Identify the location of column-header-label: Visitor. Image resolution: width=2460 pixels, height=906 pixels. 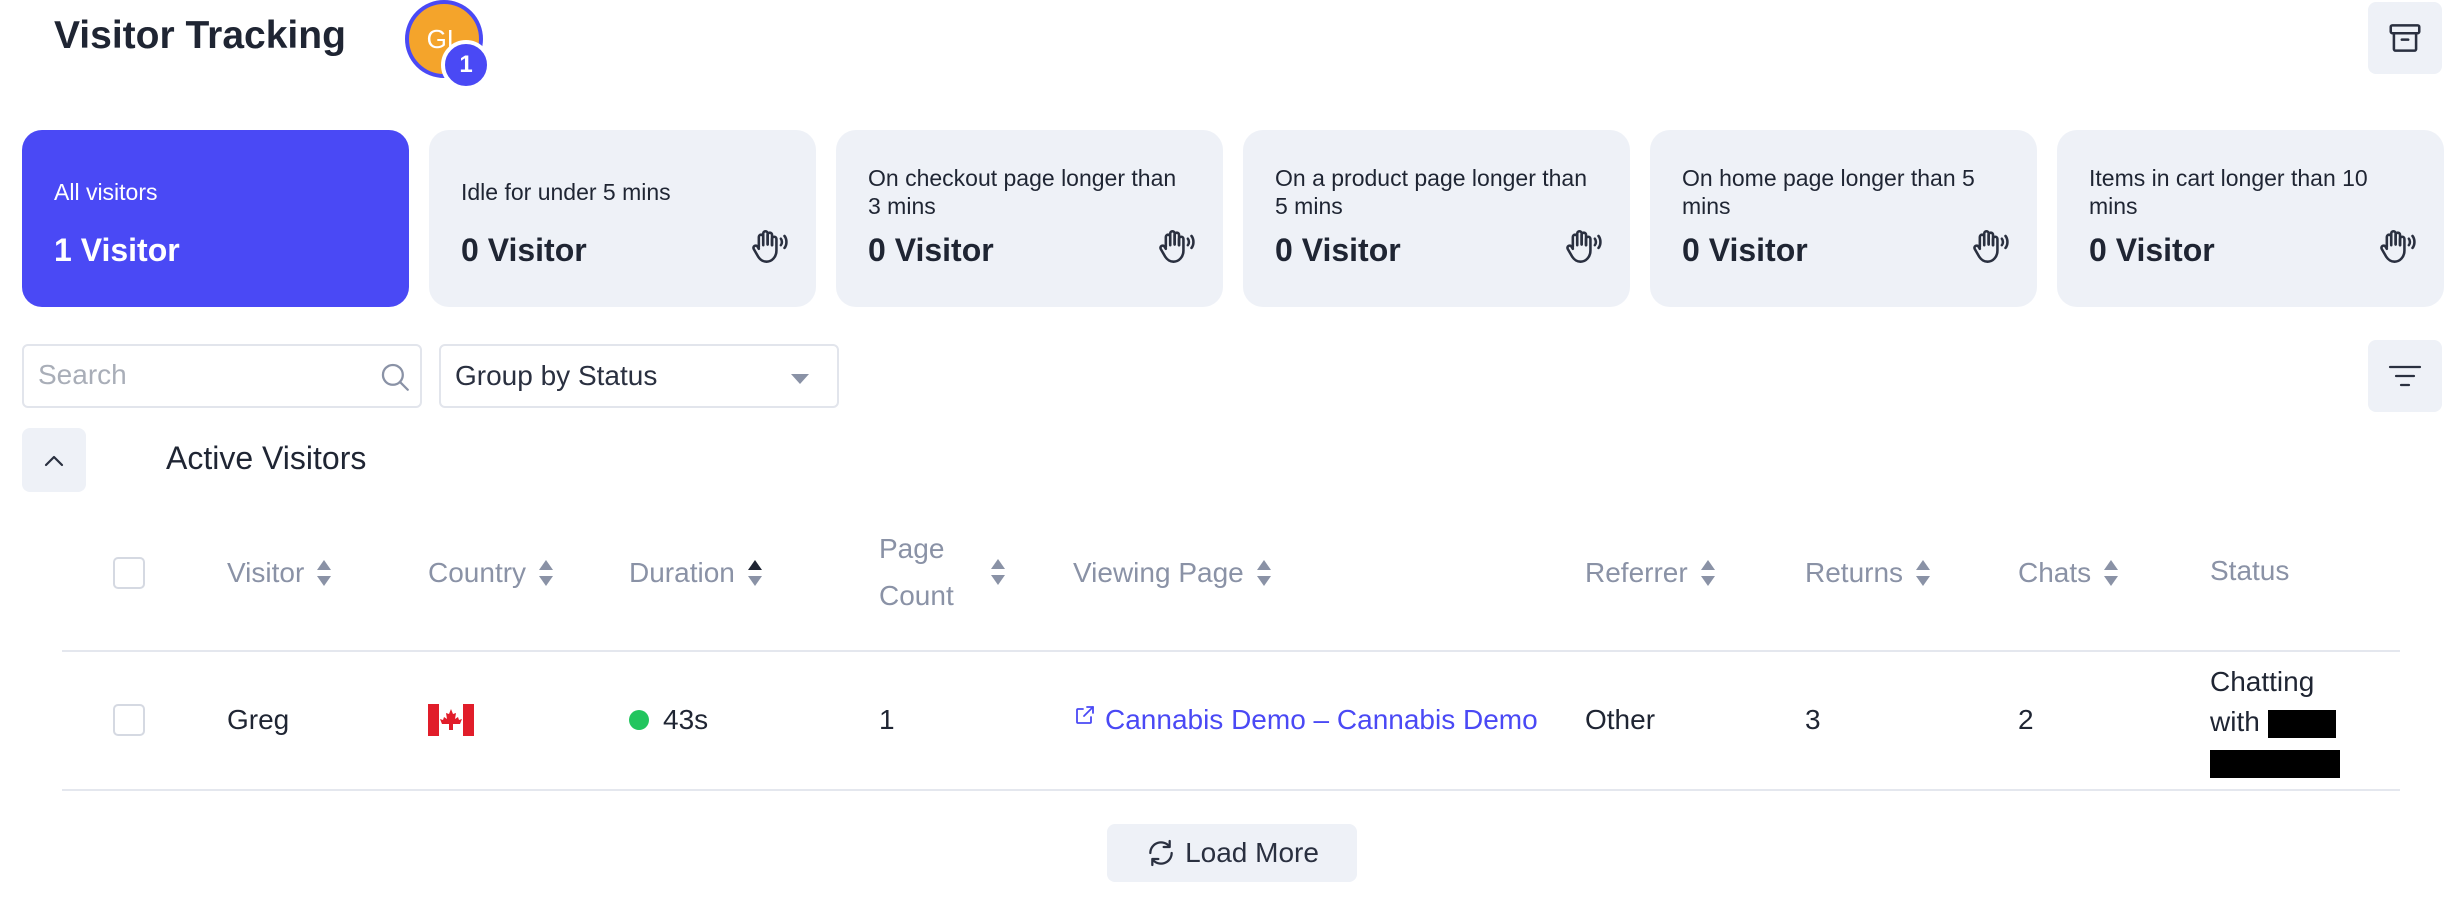
(266, 572).